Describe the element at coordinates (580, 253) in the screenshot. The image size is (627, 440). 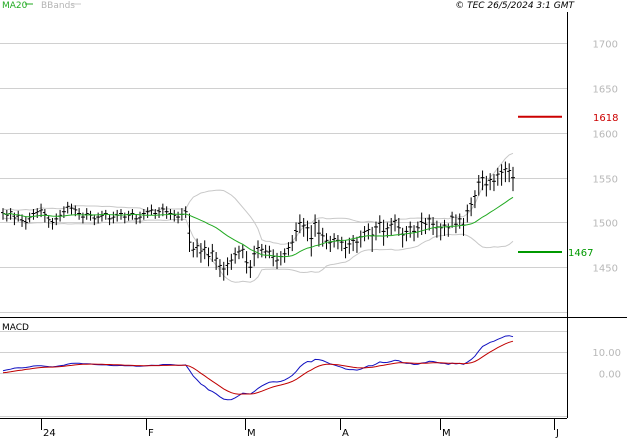
I see `support-level-label: 1467` at that location.